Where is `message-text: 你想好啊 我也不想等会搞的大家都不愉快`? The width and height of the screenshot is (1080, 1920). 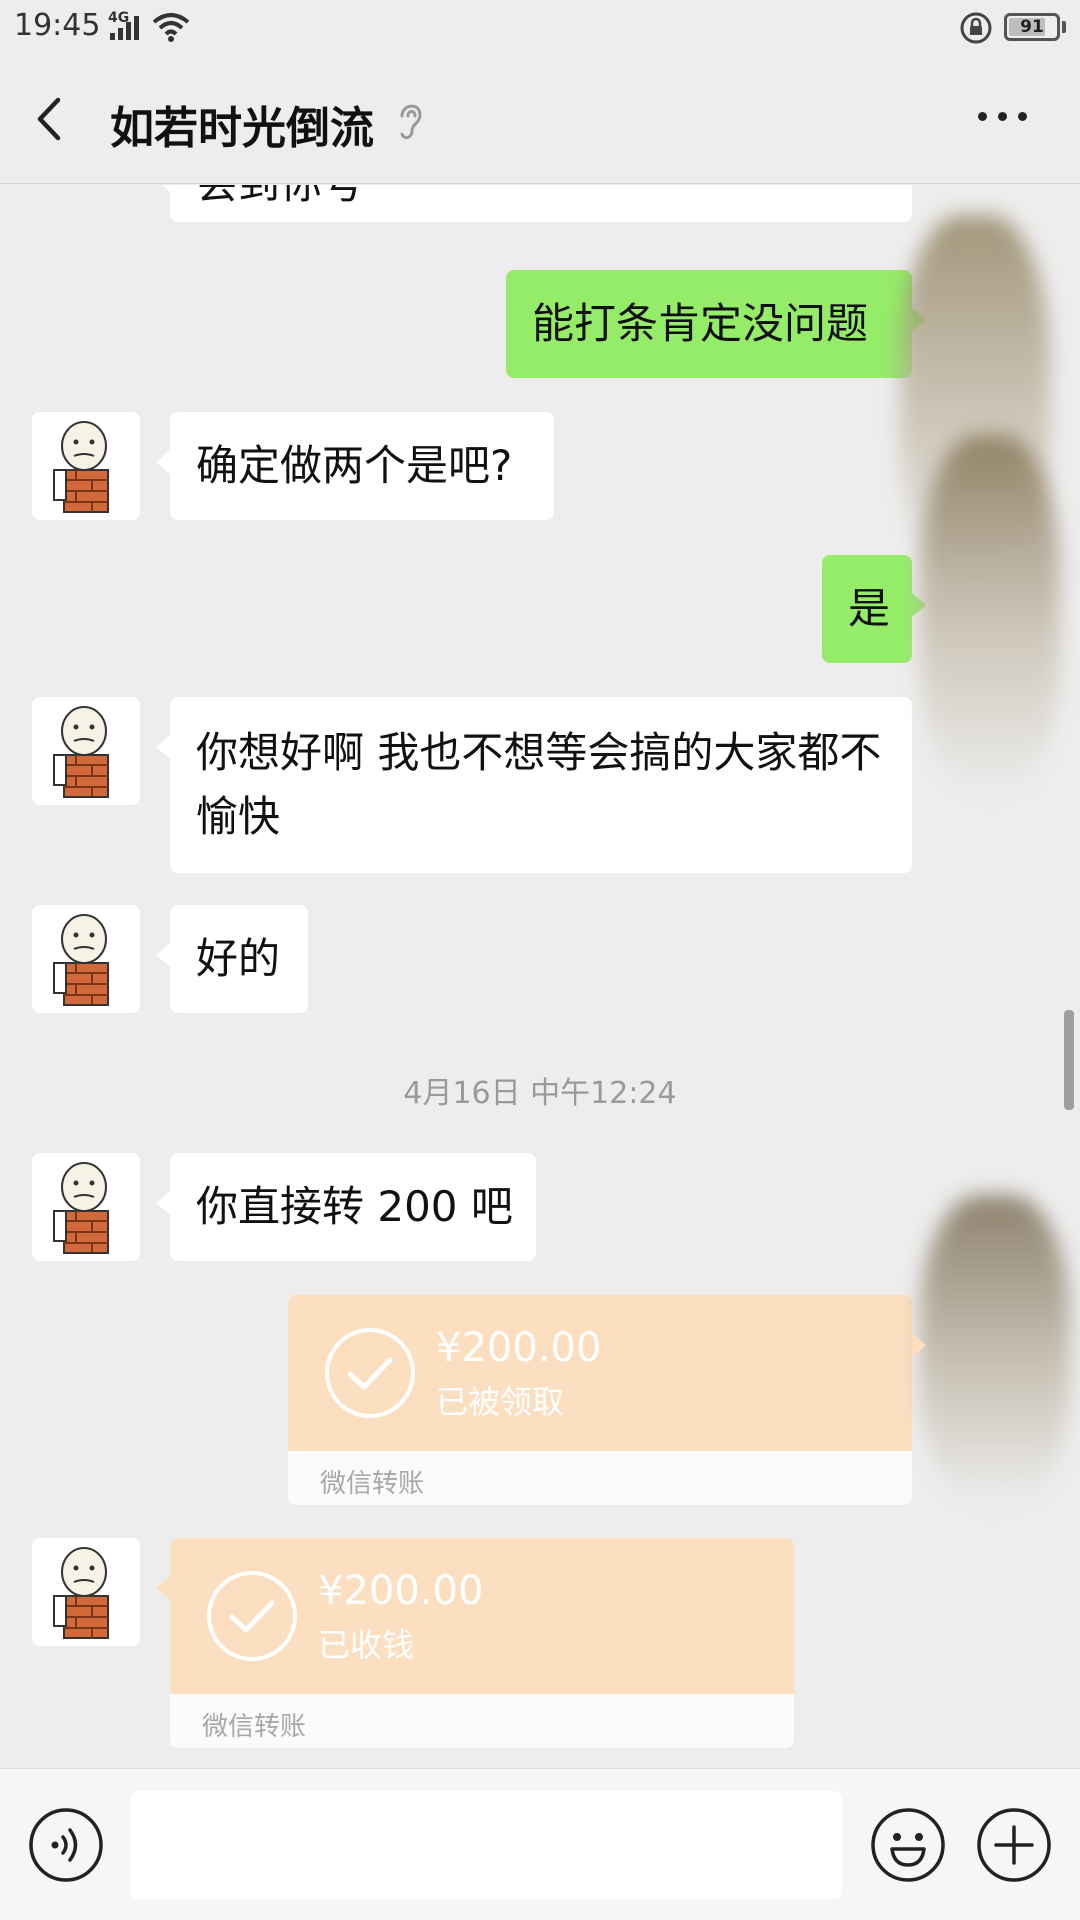
message-text: 你想好啊 我也不想等会搞的大家都不愉快 is located at coordinates (539, 784).